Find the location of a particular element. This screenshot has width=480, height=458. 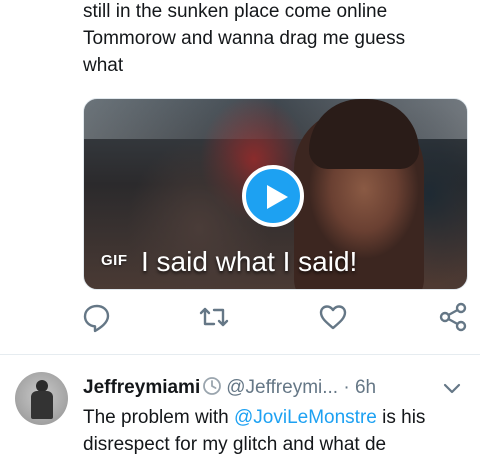

avatar-figure-body is located at coordinates (42, 405).